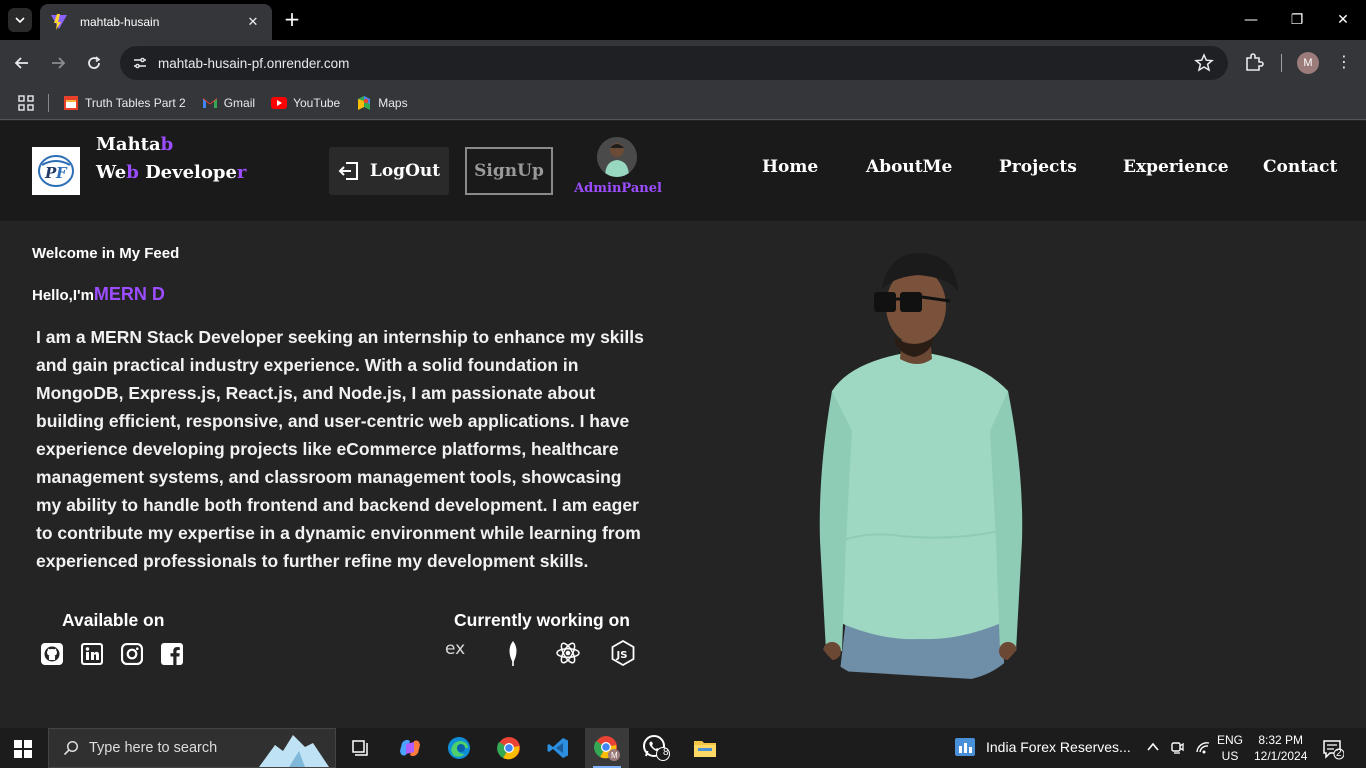  I want to click on stock-chart-icon, so click(965, 747).